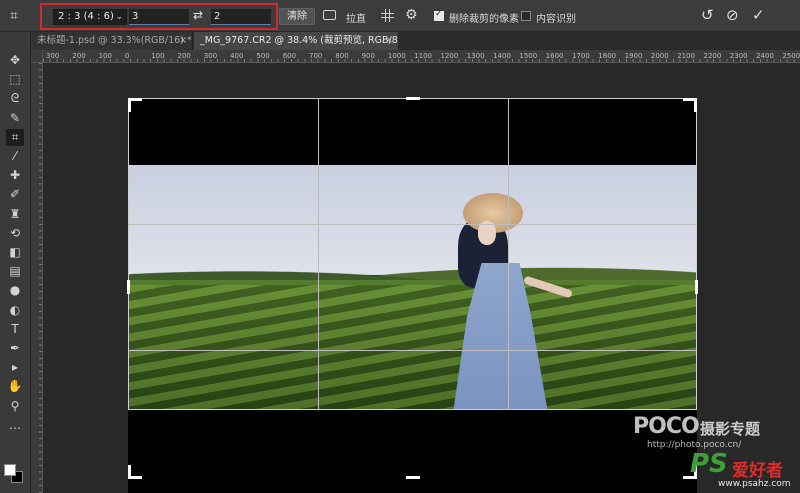 Image resolution: width=800 pixels, height=493 pixels. What do you see at coordinates (413, 98) in the screenshot?
I see `crop-handle-top` at bounding box center [413, 98].